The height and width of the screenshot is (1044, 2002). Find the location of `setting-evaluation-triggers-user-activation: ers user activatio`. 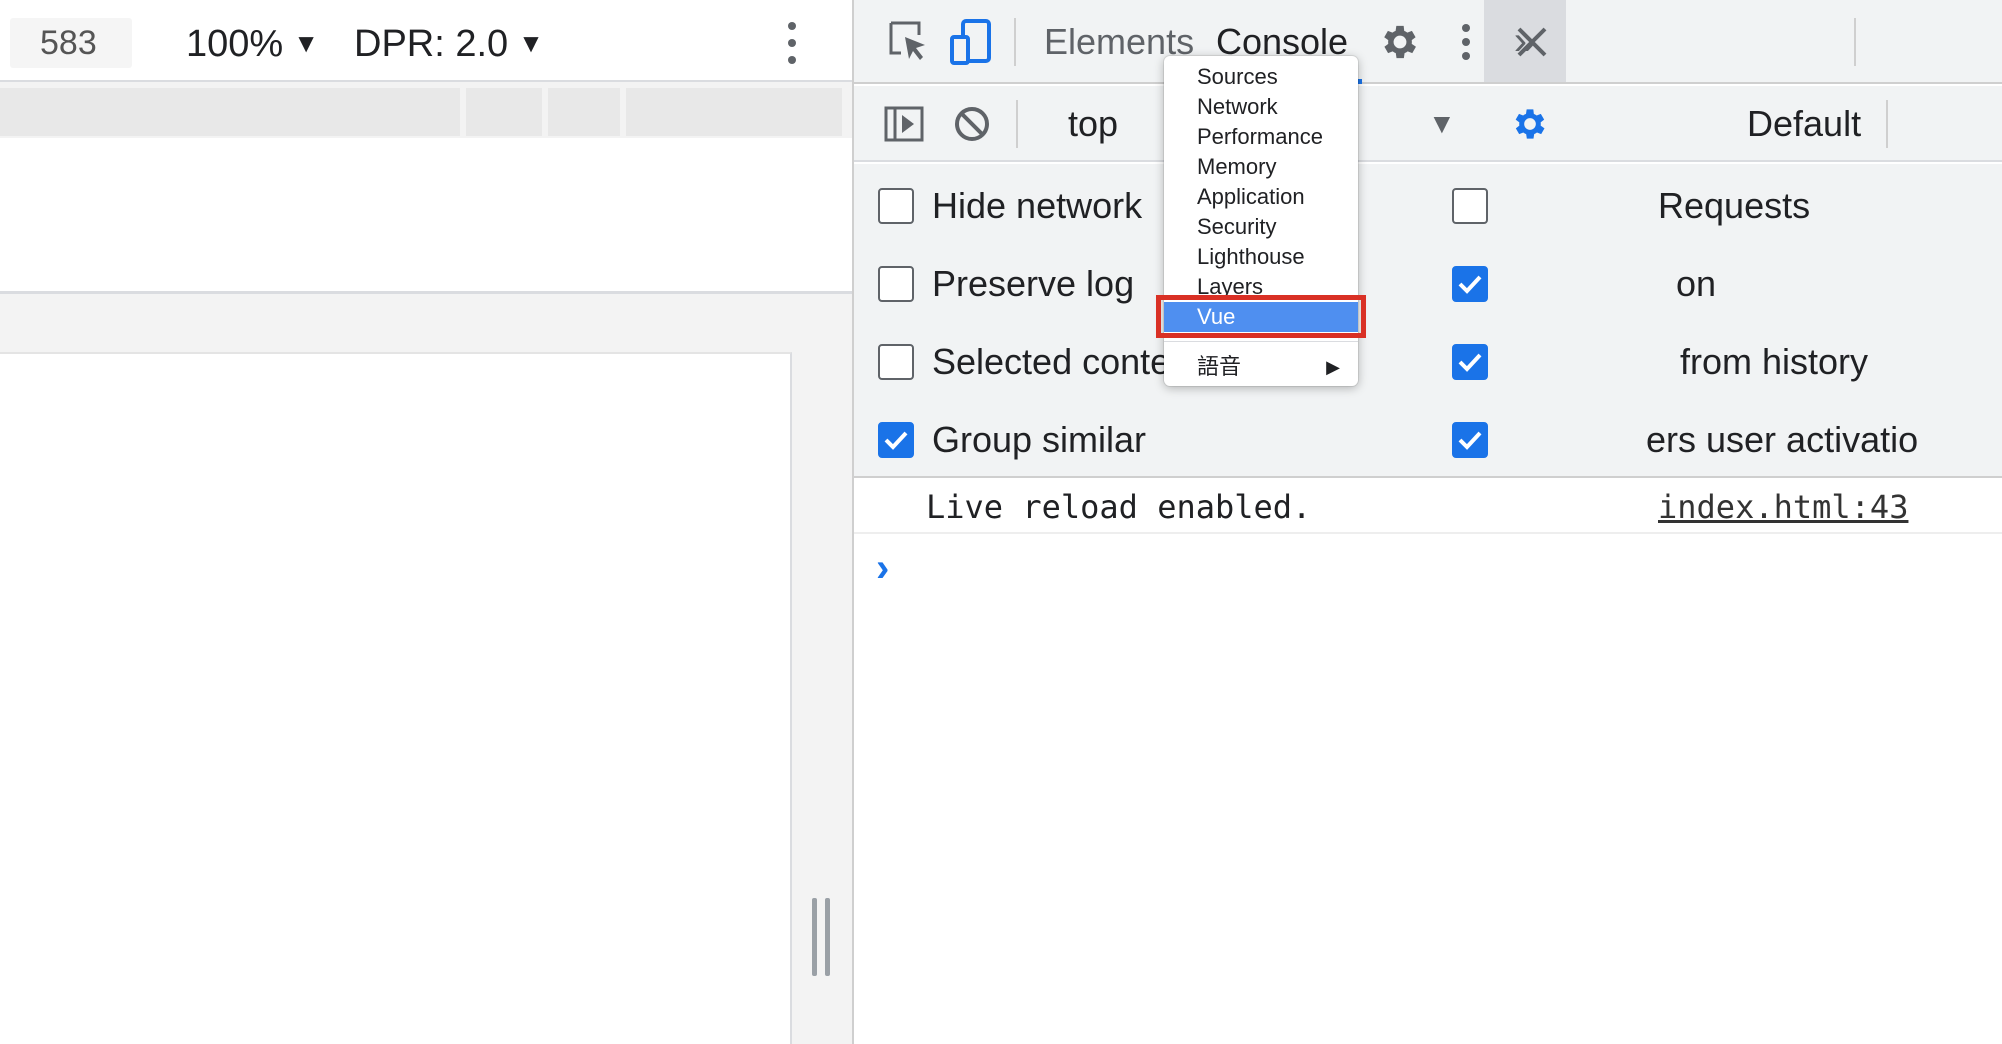

setting-evaluation-triggers-user-activation: ers user activatio is located at coordinates (1685, 439).